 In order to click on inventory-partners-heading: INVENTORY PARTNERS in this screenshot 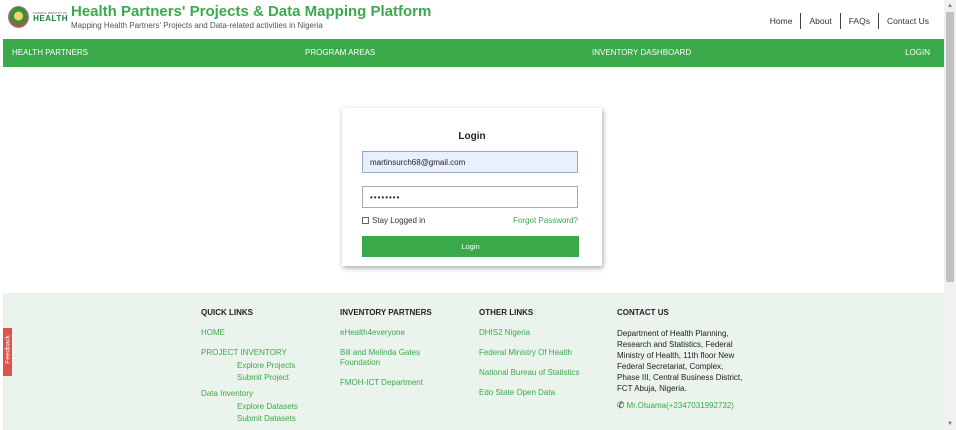, I will do `click(386, 312)`.